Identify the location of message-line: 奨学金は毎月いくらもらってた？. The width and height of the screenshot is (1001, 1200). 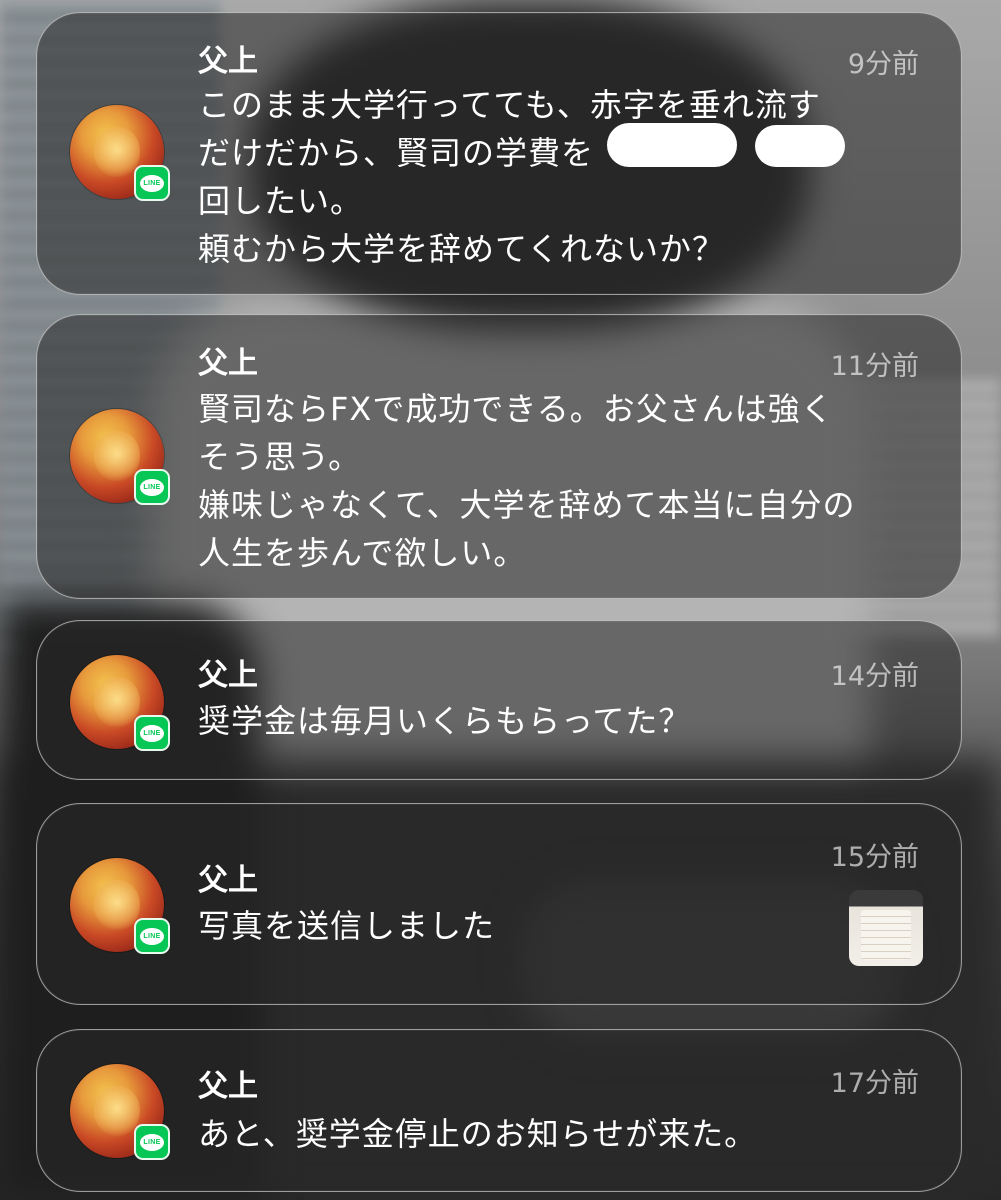
(445, 721).